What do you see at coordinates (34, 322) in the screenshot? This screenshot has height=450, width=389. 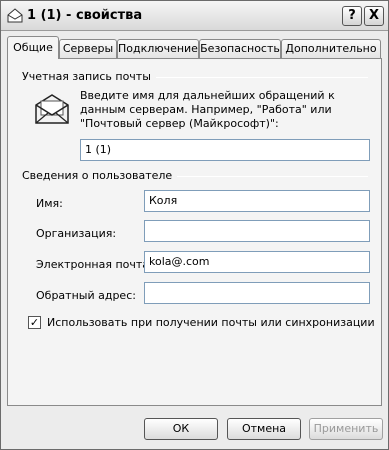 I see `include-account-checkbox: ✓` at bounding box center [34, 322].